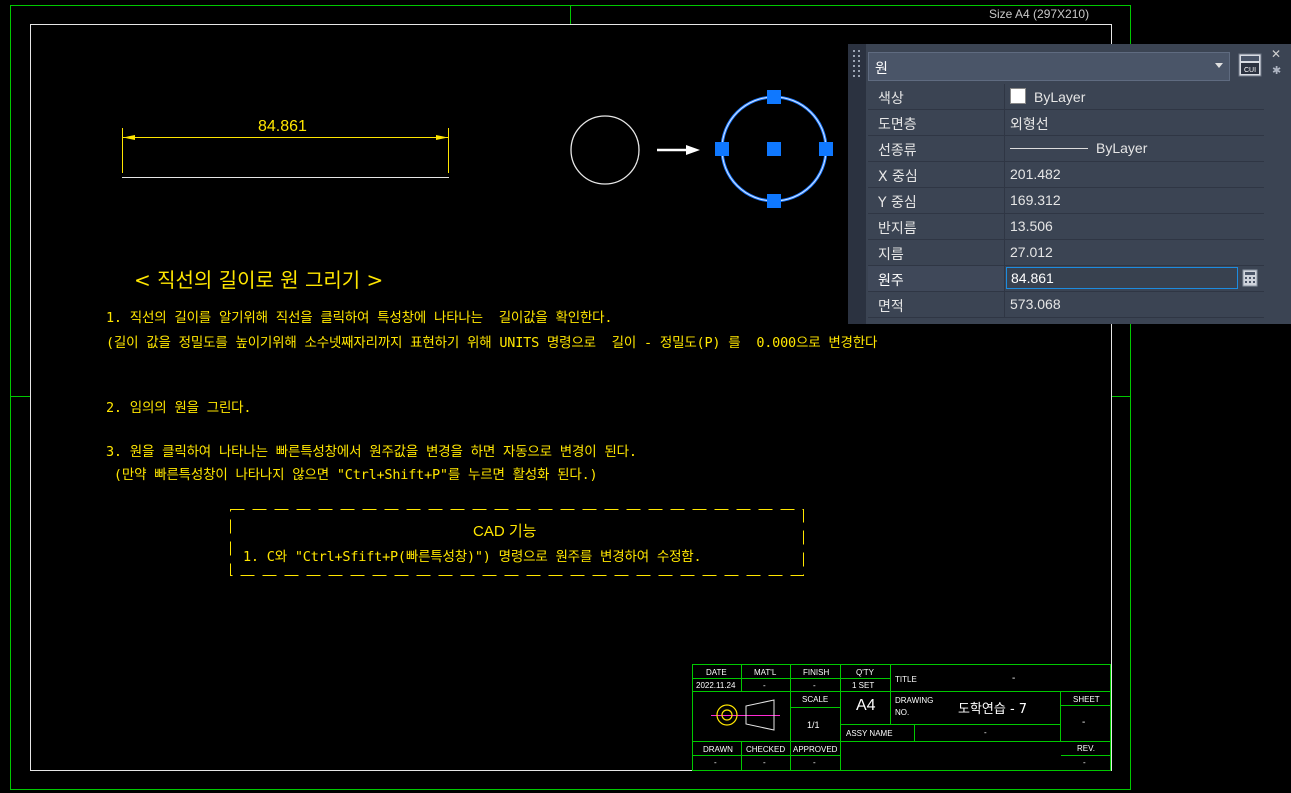 The width and height of the screenshot is (1291, 793). I want to click on grip-bottom, so click(774, 201).